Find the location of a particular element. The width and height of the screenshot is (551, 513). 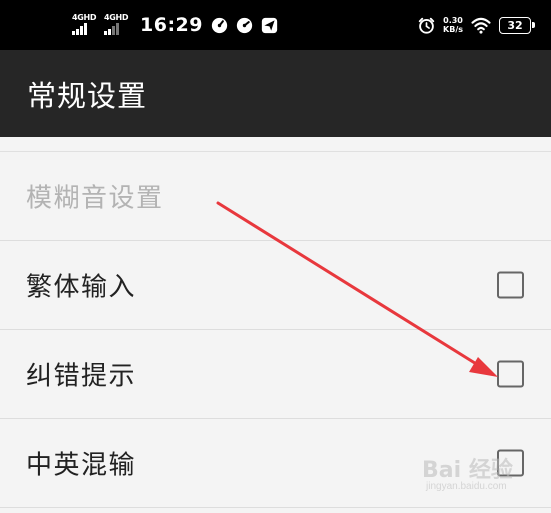

signal-2-label: 4GHD is located at coordinates (116, 17).